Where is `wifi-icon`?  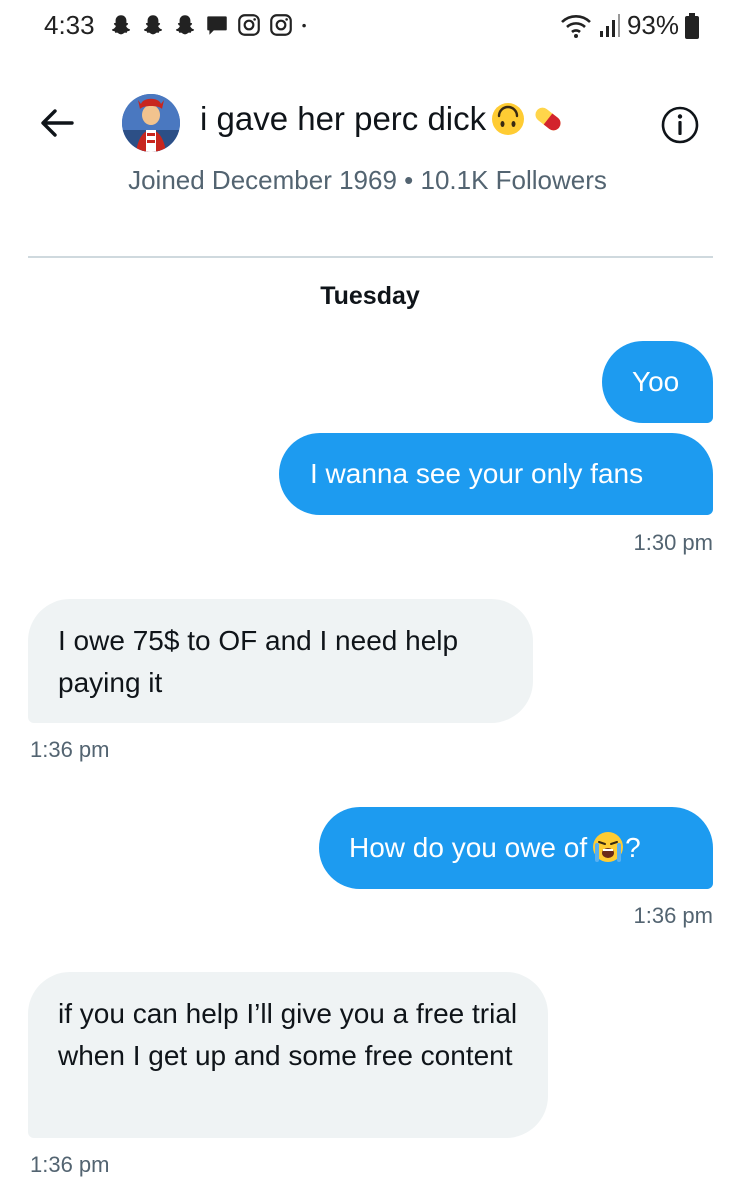
wifi-icon is located at coordinates (576, 26).